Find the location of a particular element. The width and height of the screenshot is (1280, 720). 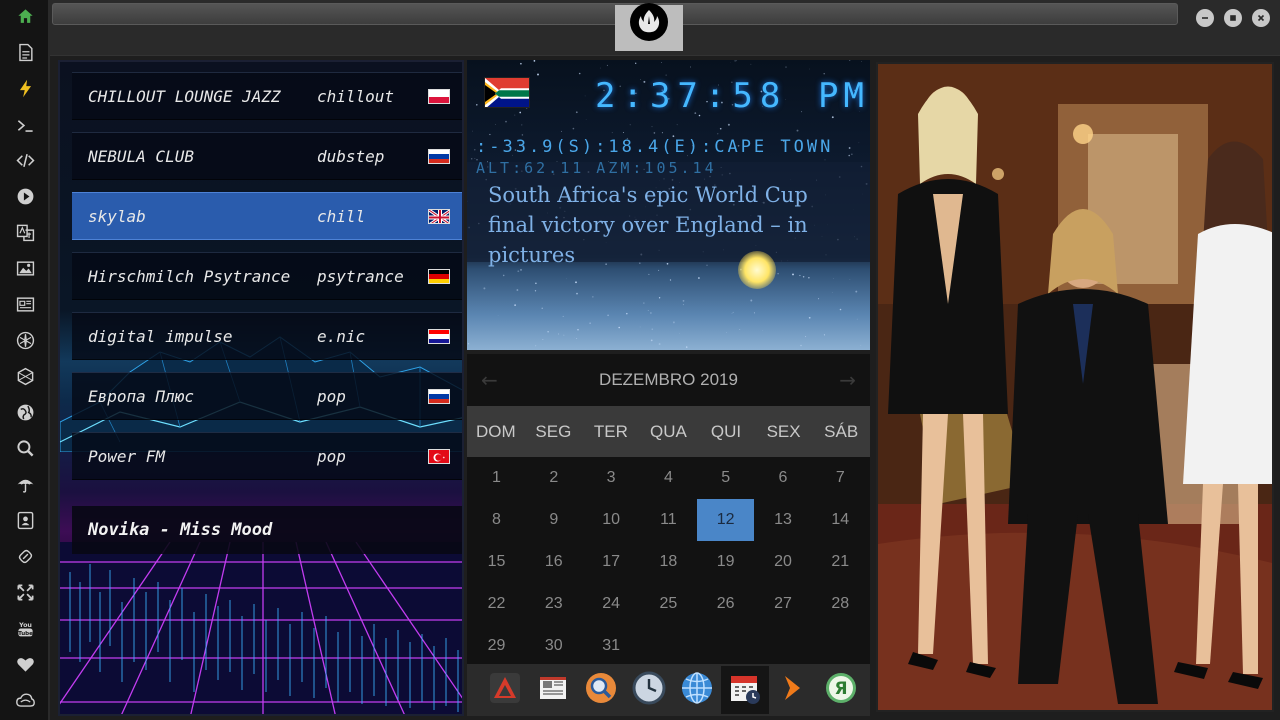

sidebar-item-terminal is located at coordinates (25, 127).